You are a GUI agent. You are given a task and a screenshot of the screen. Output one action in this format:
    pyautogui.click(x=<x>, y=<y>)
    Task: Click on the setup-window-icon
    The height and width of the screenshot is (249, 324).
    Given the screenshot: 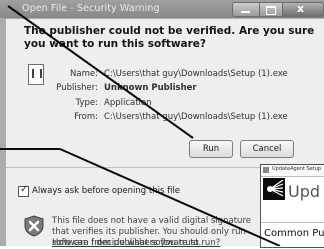 What is the action you would take?
    pyautogui.click(x=266, y=170)
    